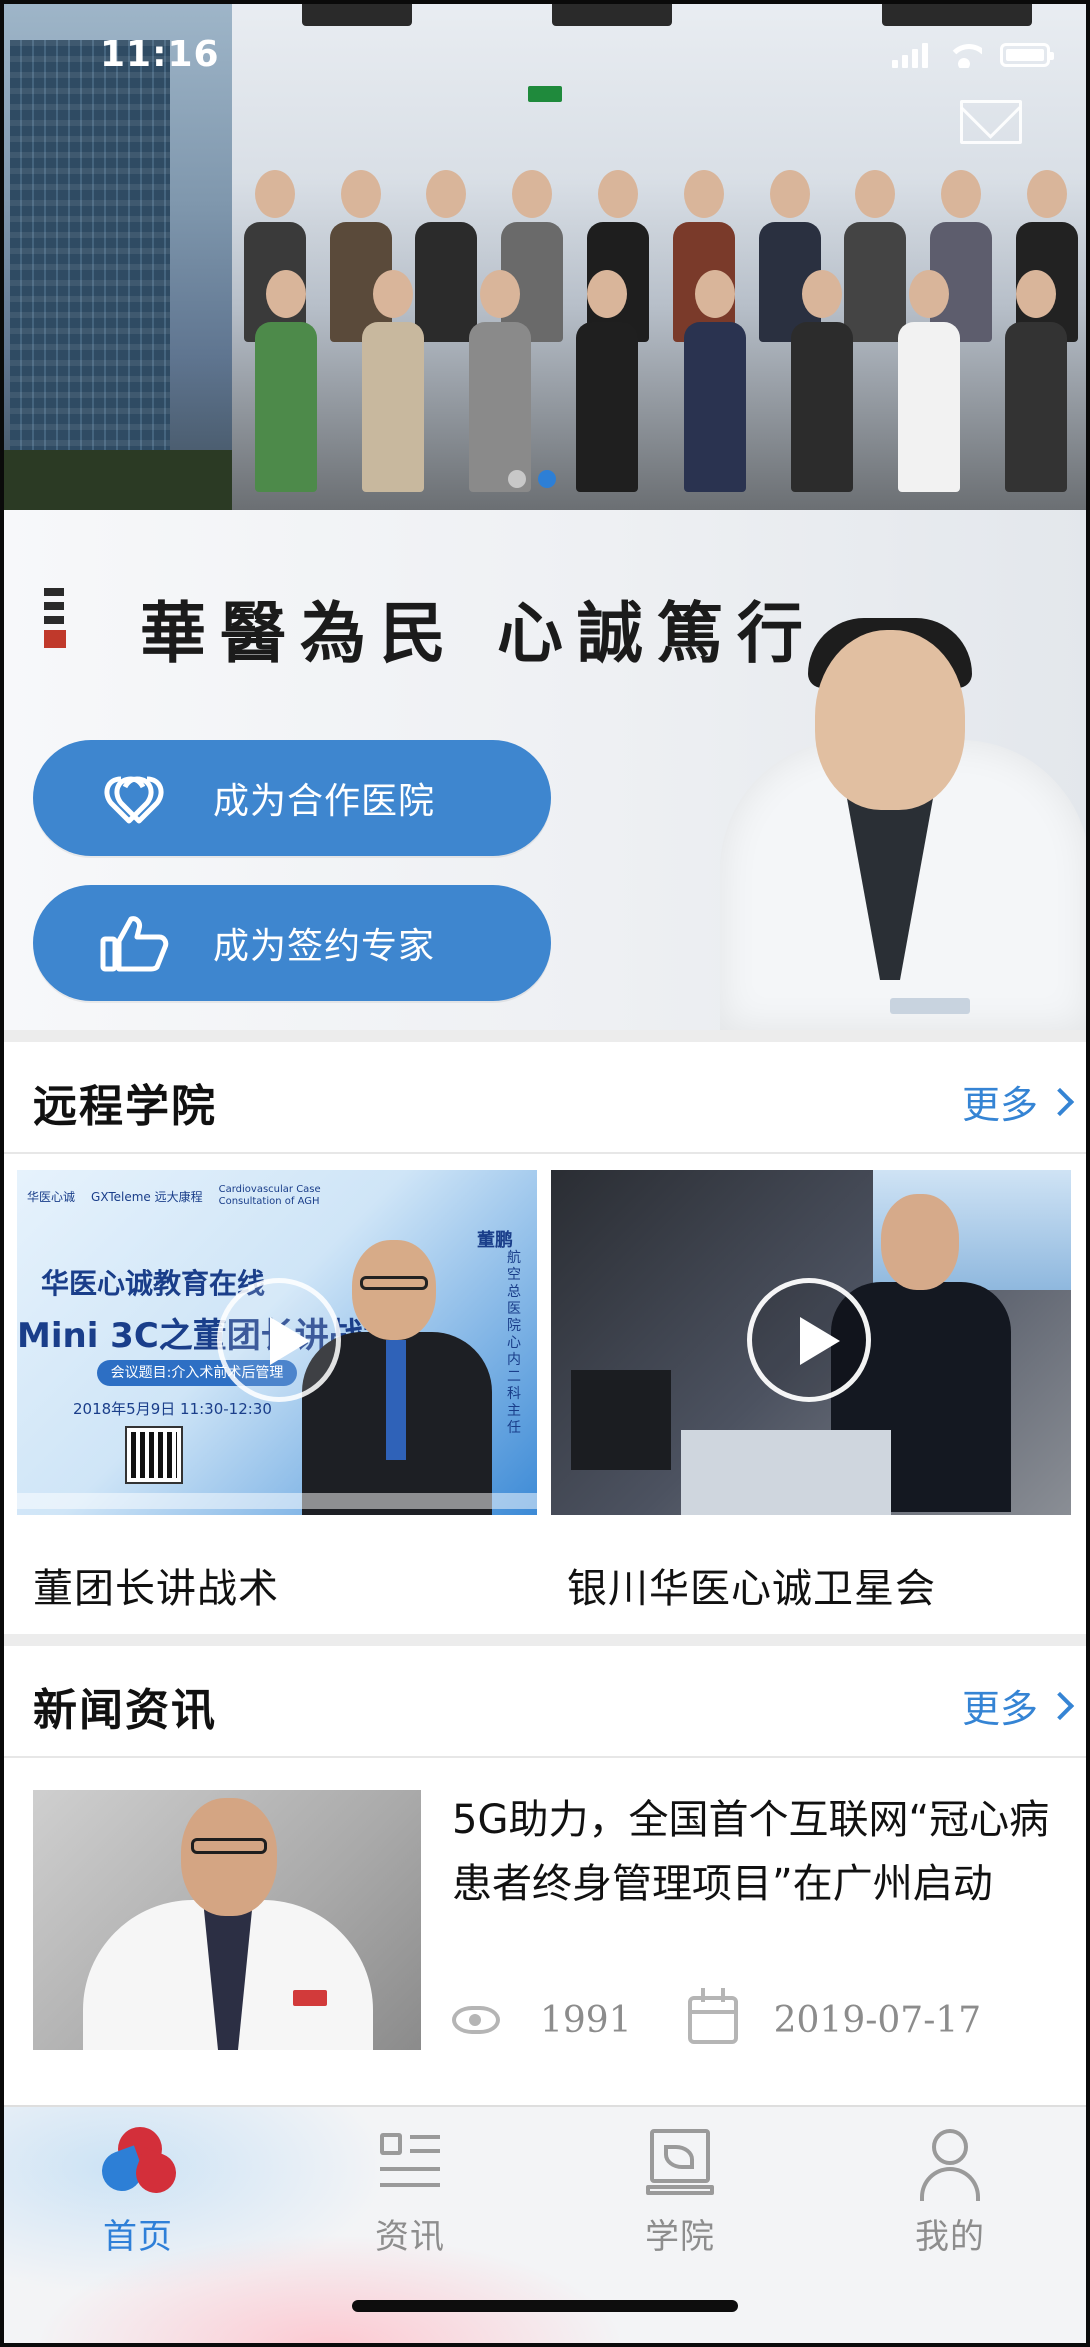  What do you see at coordinates (147, 1196) in the screenshot?
I see `org-logo-text: GXTeleme 远大康程` at bounding box center [147, 1196].